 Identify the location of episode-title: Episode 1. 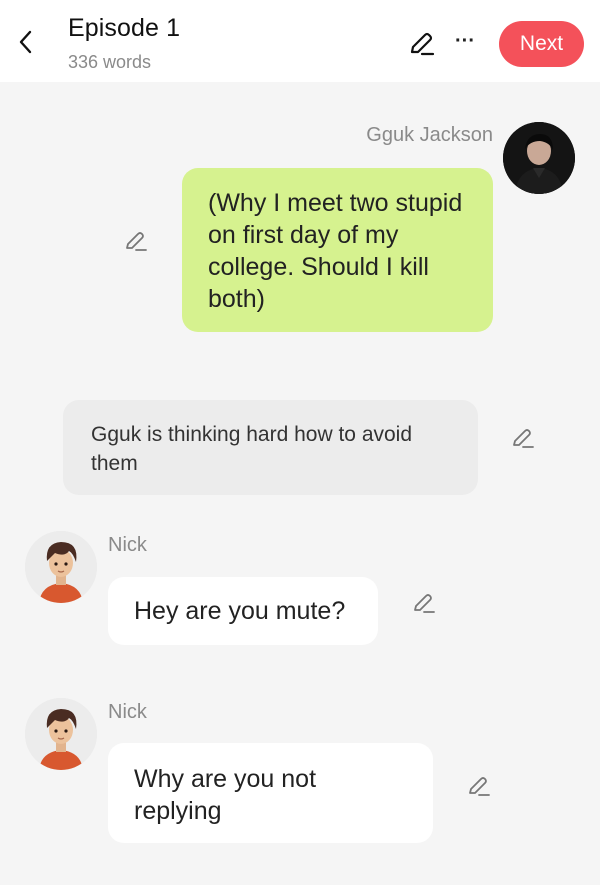
(124, 28).